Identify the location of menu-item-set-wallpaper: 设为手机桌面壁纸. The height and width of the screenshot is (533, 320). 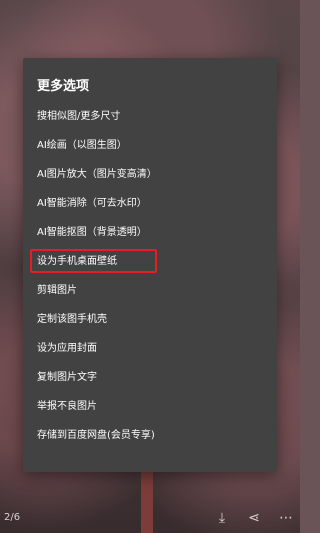
(150, 261).